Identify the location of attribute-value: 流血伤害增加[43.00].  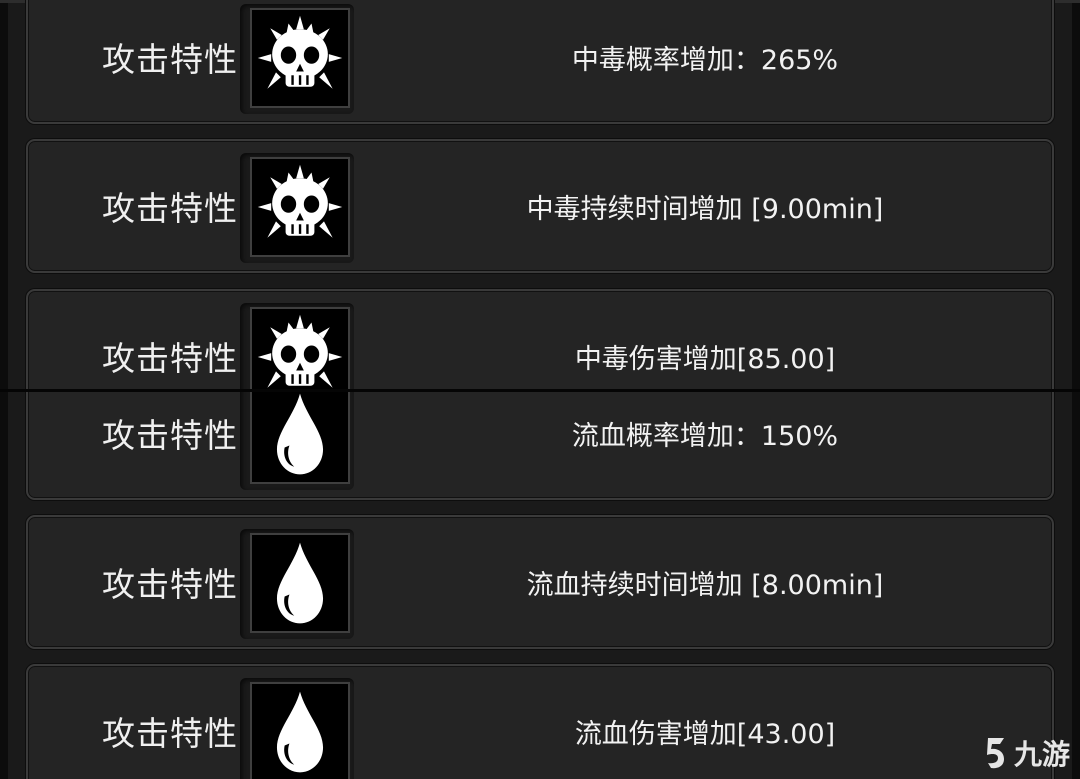
(705, 734).